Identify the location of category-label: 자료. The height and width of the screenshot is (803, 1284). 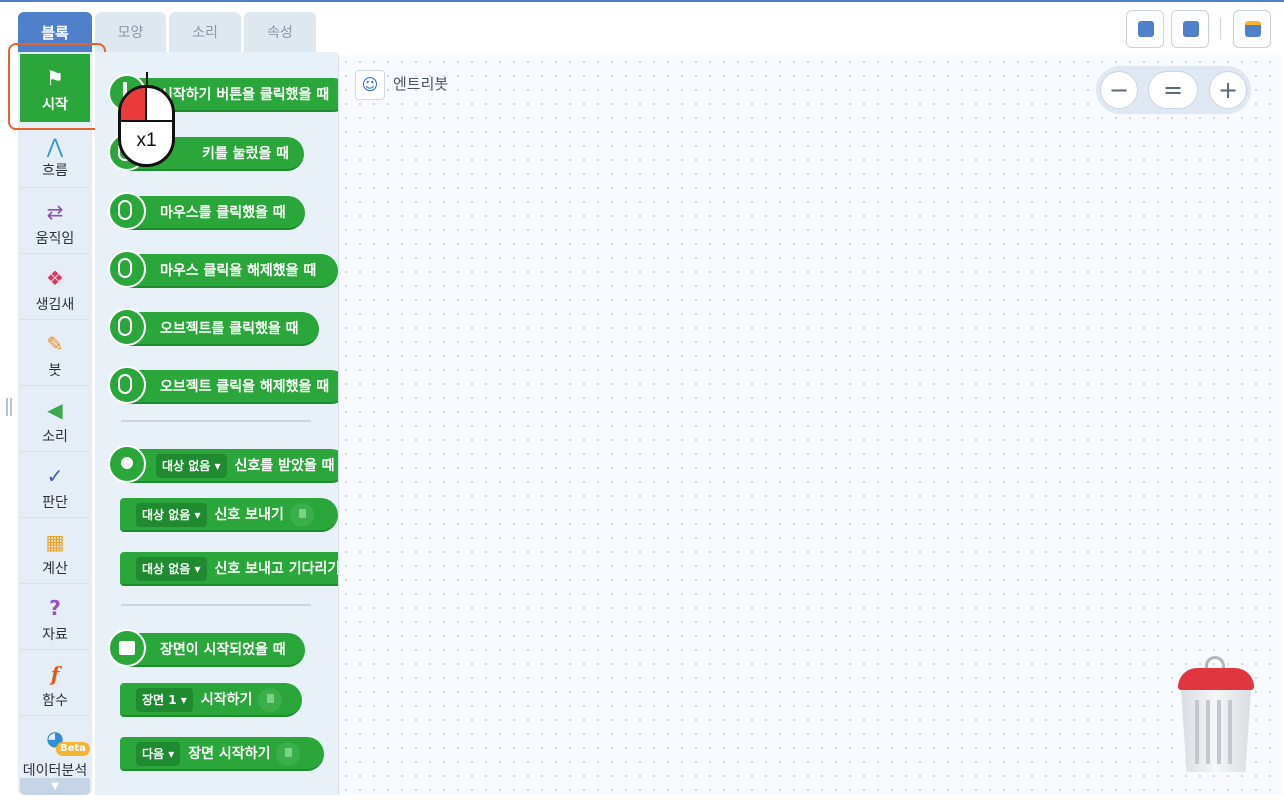
(55, 635).